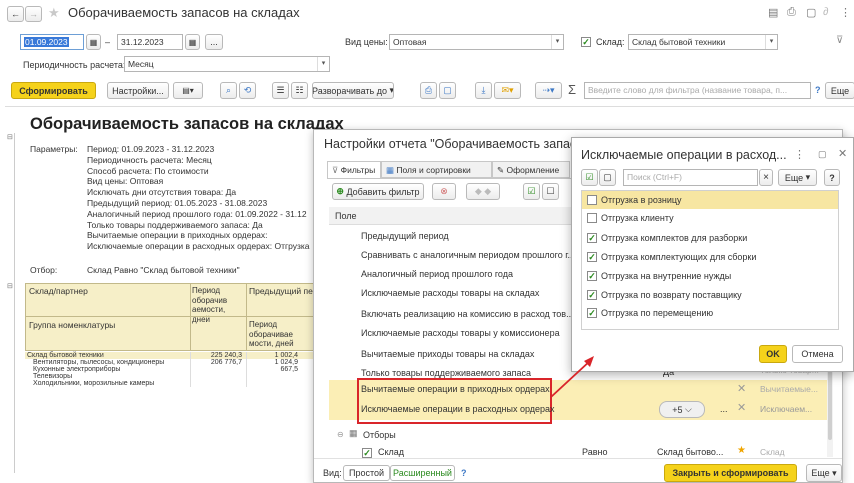 The image size is (854, 483). Describe the element at coordinates (353, 90) in the screenshot. I see `expand-to-select: Разворачивать до ▾` at that location.